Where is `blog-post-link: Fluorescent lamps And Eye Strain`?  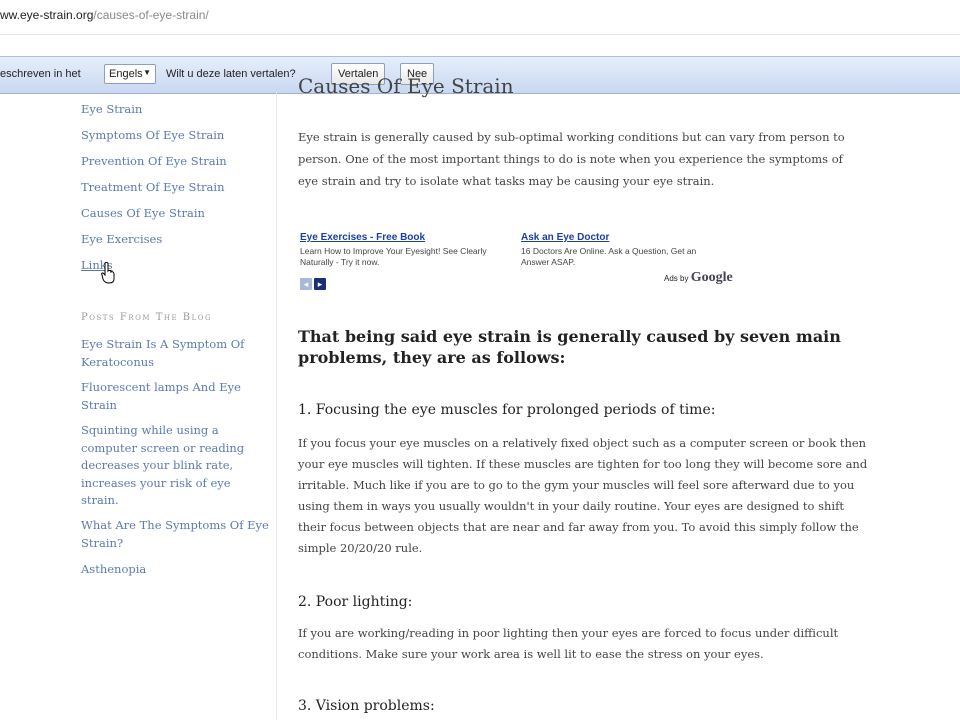
blog-post-link: Fluorescent lamps And Eye Strain is located at coordinates (176, 396).